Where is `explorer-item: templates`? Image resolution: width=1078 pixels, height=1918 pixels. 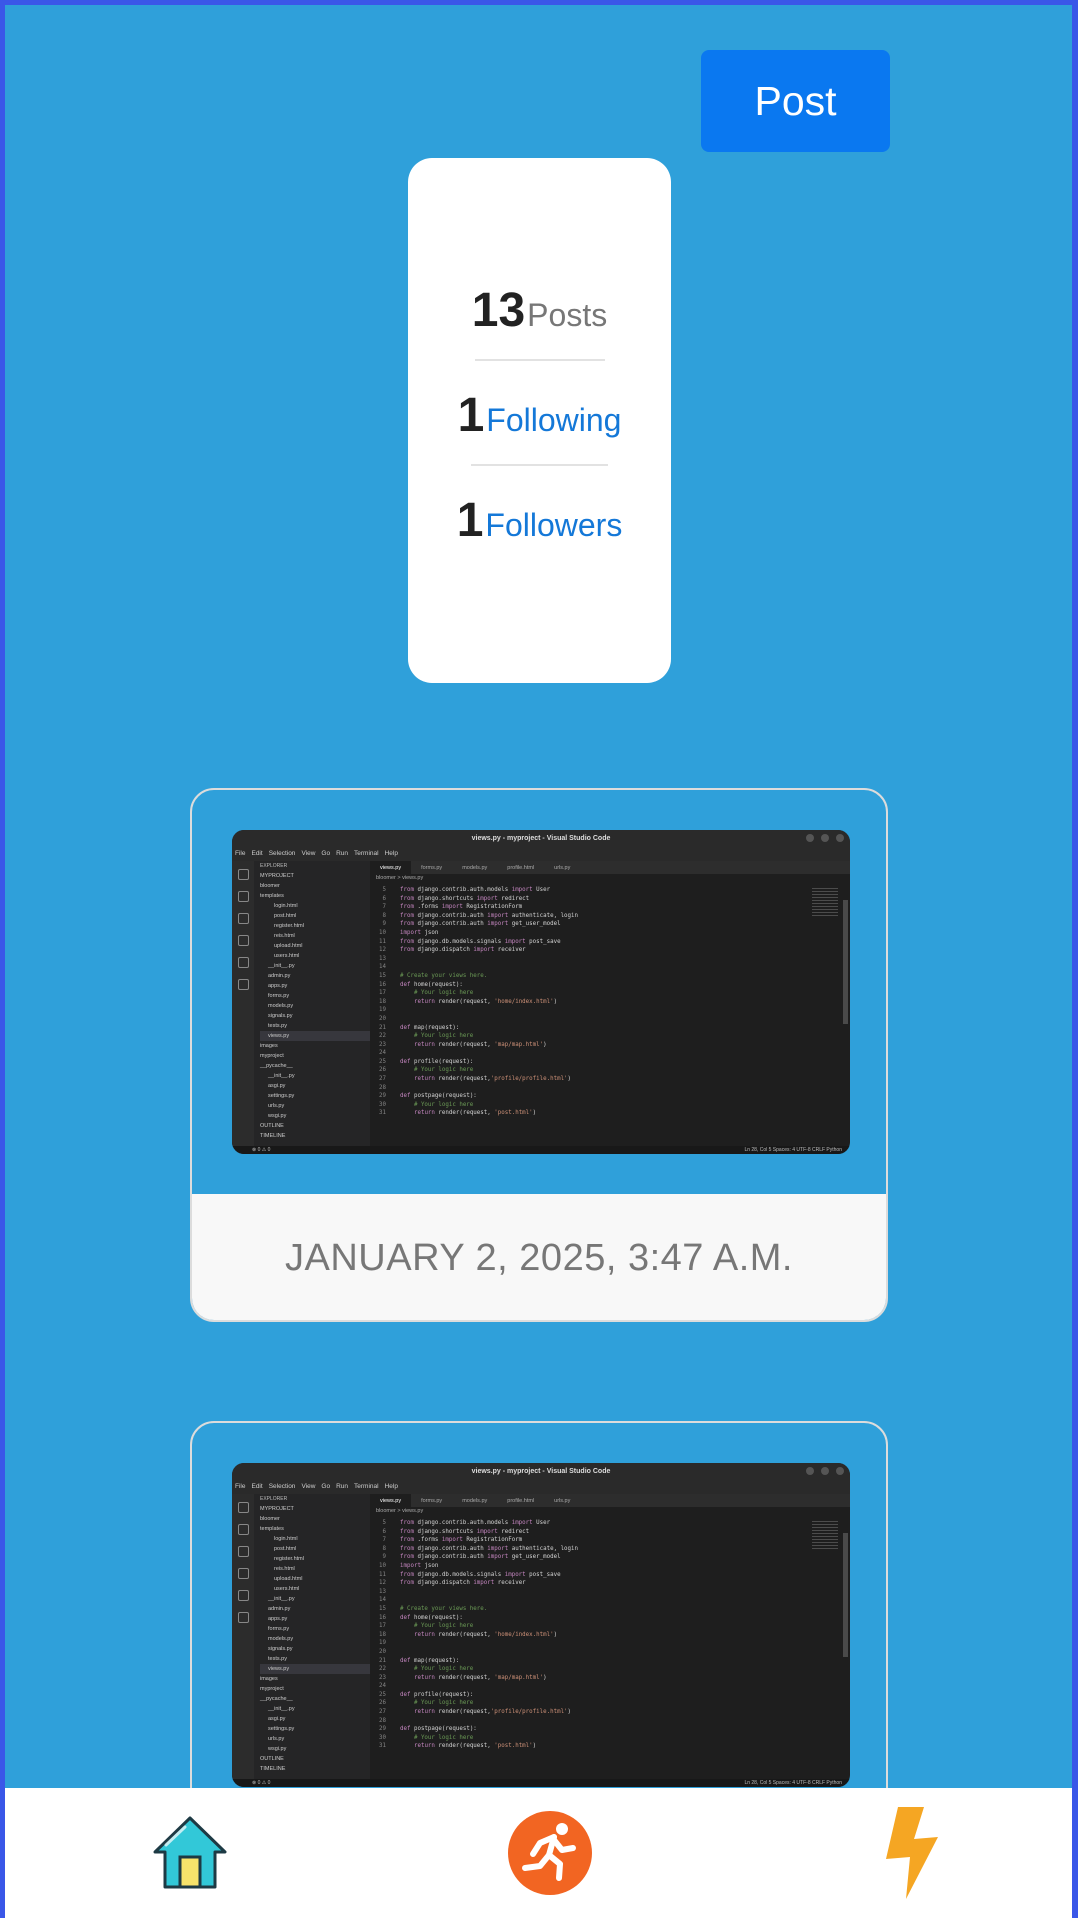 explorer-item: templates is located at coordinates (272, 896).